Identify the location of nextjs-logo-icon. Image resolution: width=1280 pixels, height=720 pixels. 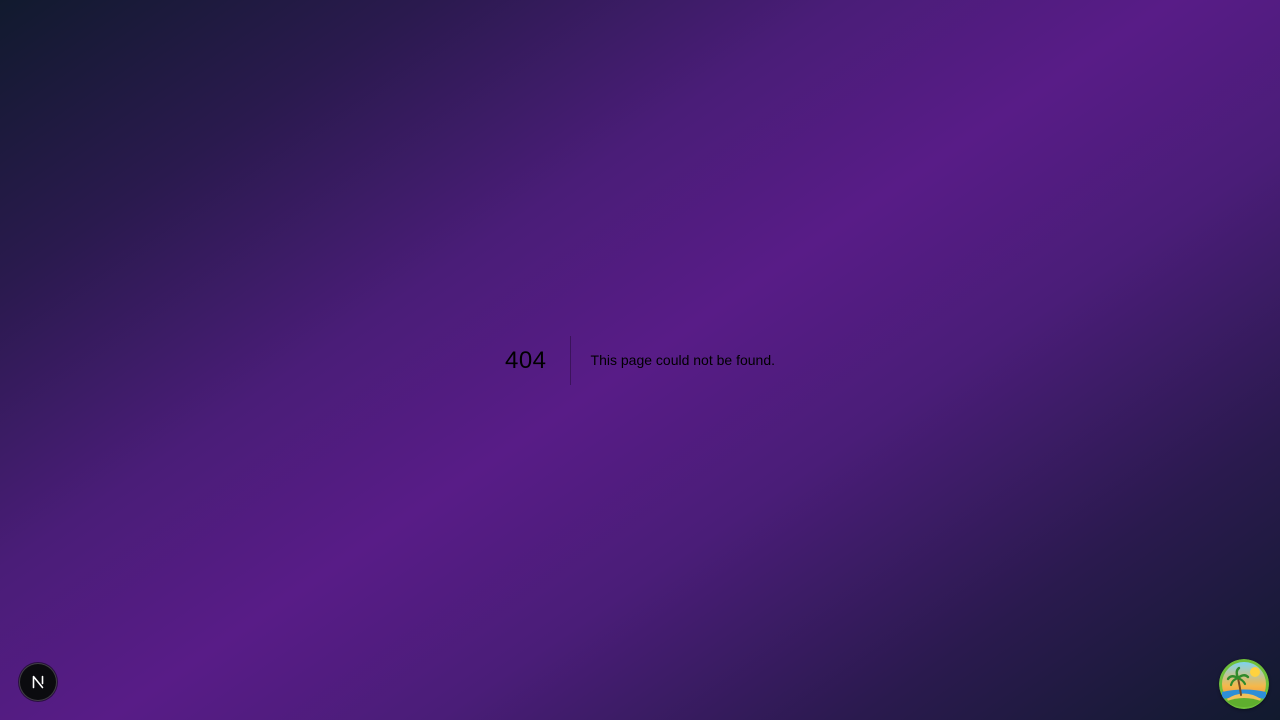
(38, 682).